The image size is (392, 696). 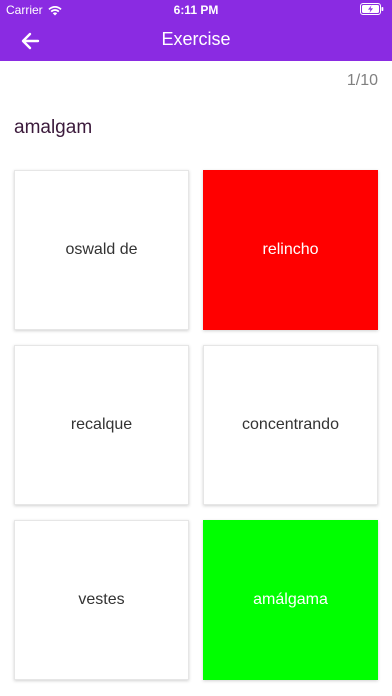 I want to click on status-bar: Carrier 6:11 PM, so click(x=196, y=10).